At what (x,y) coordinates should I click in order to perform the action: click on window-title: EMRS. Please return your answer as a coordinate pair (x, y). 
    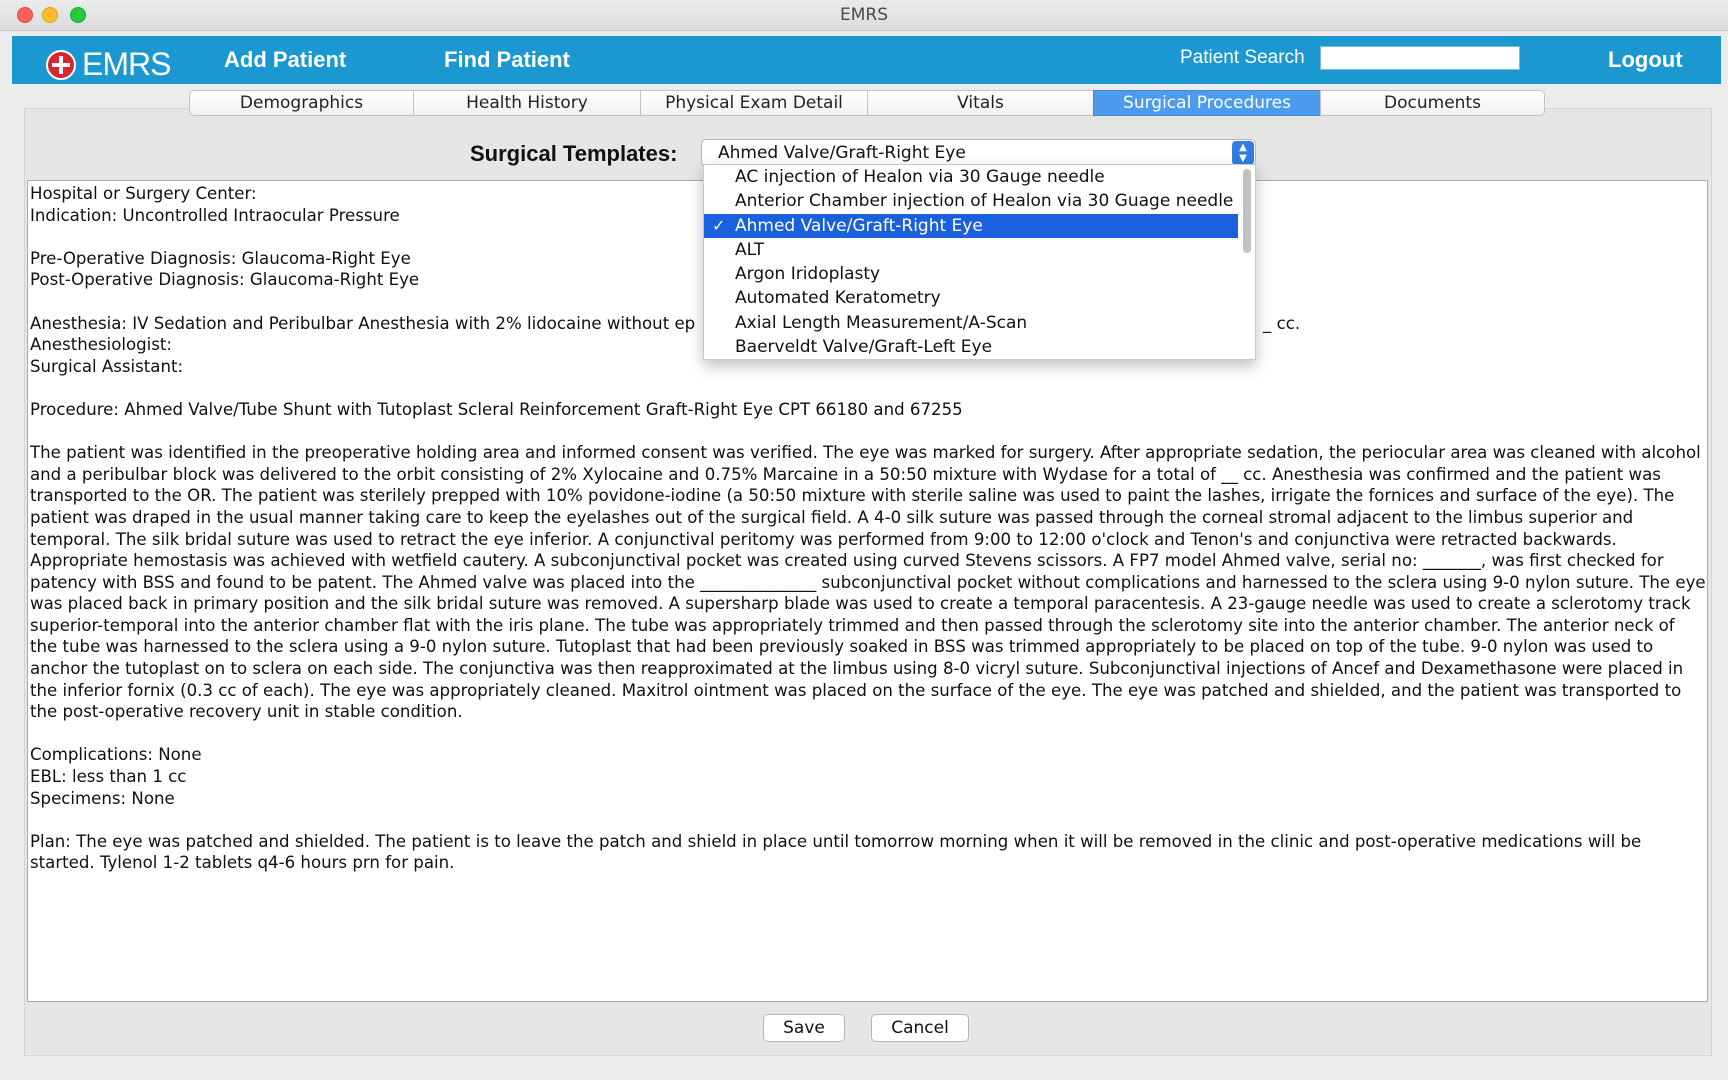
    Looking at the image, I should click on (863, 15).